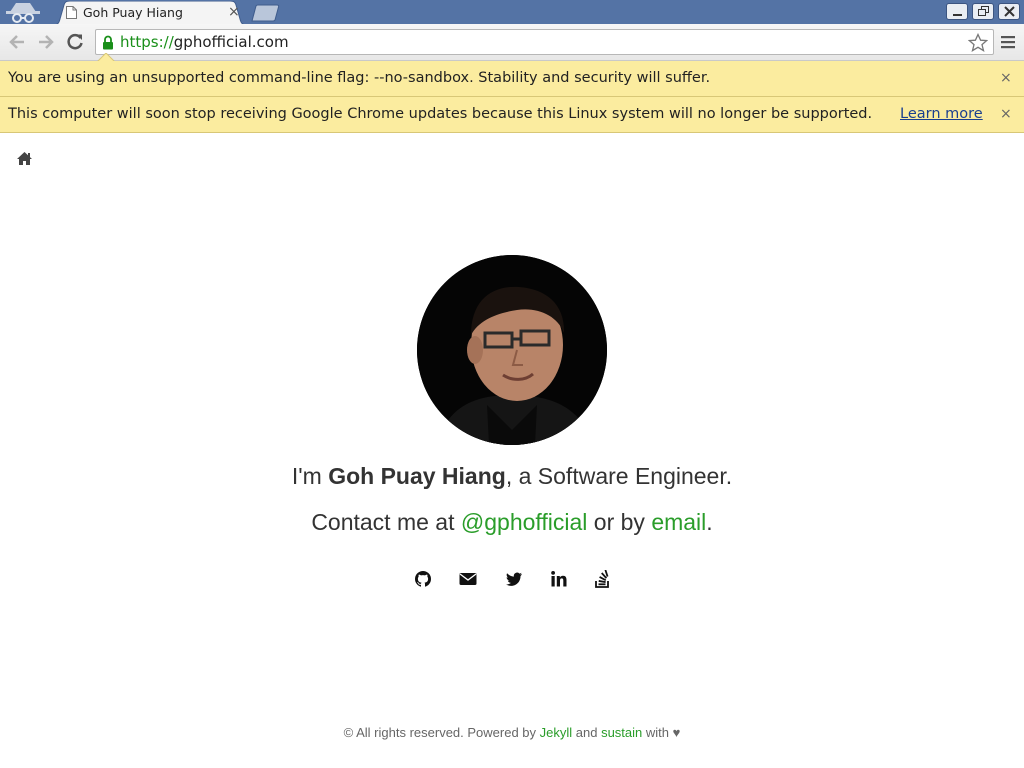  I want to click on profile-photo, so click(512, 350).